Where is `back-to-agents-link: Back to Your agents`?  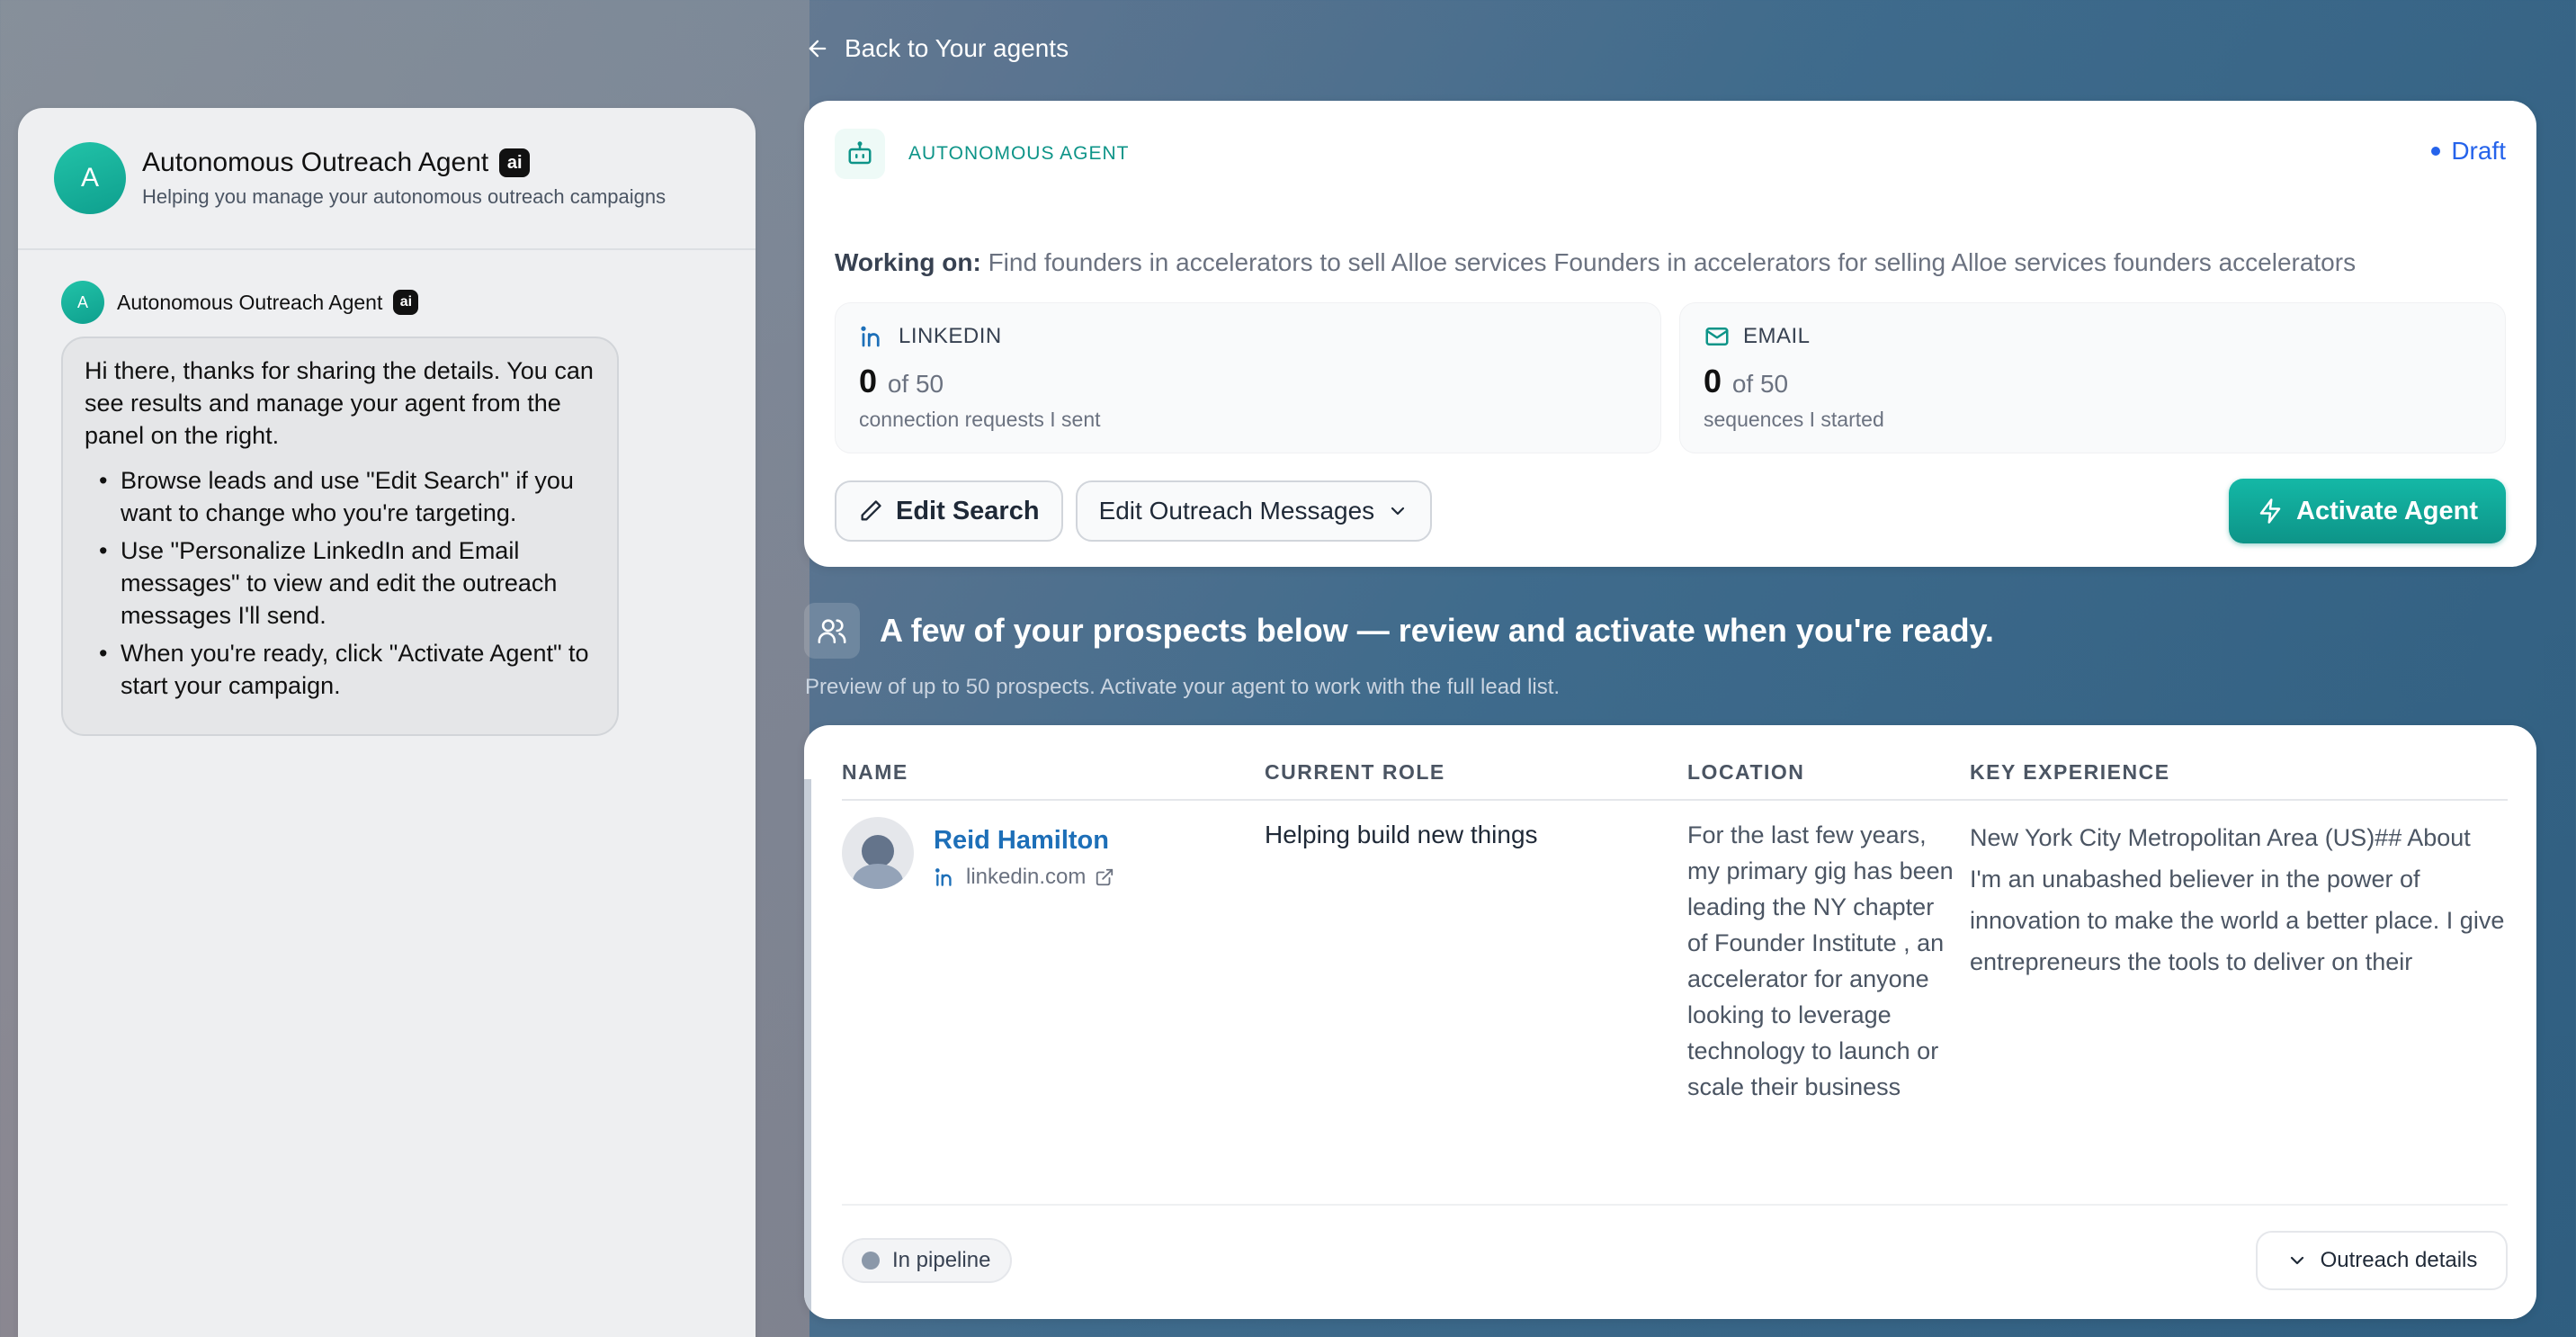 back-to-agents-link: Back to Your agents is located at coordinates (937, 49).